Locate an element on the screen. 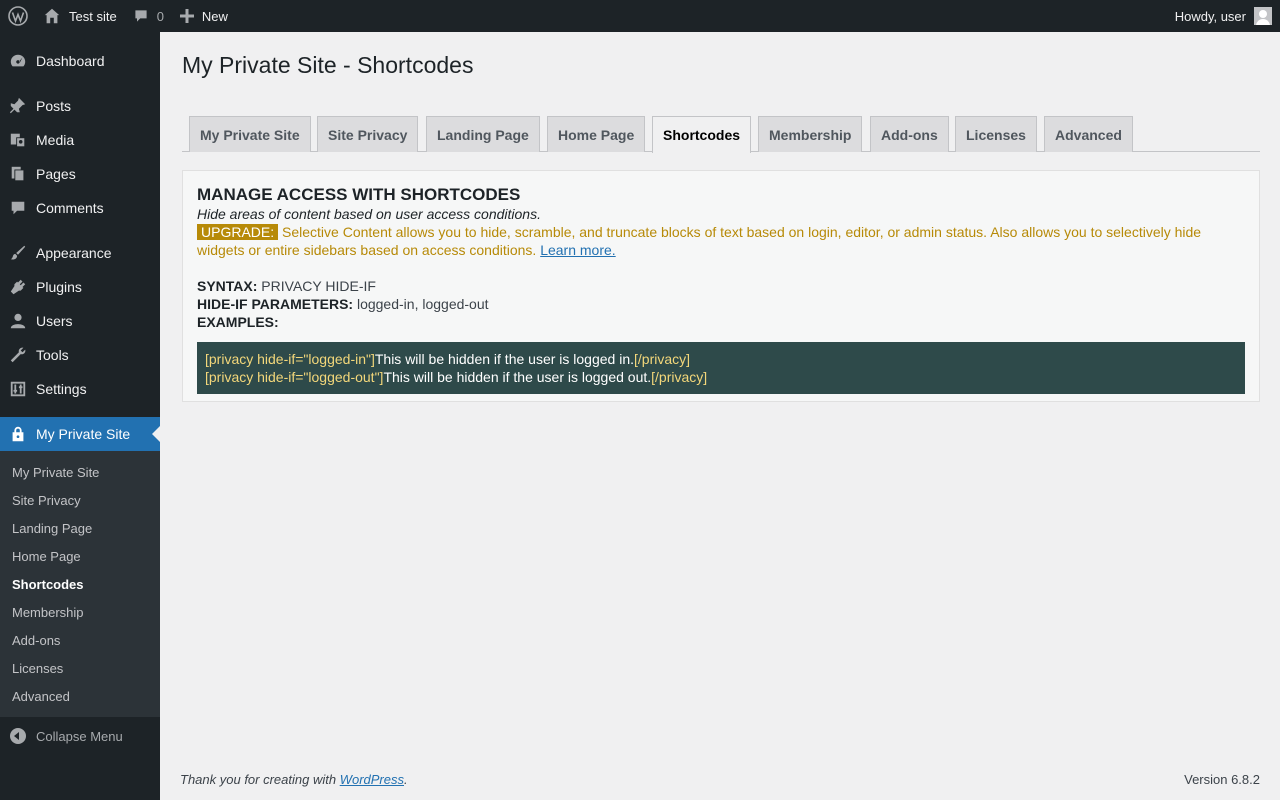 The width and height of the screenshot is (1280, 800). menu-item-users: Users is located at coordinates (80, 321).